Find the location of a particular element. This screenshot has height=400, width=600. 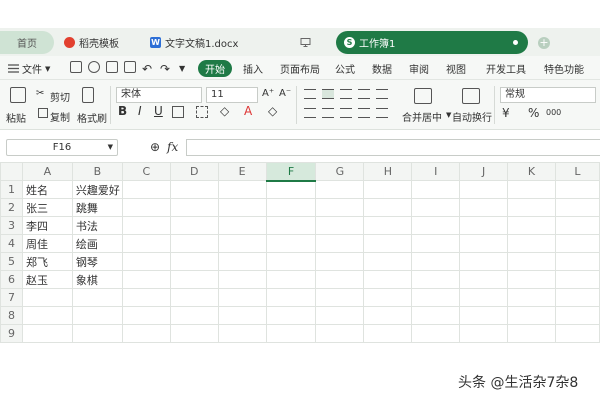

indent-increase-icon is located at coordinates (382, 94).